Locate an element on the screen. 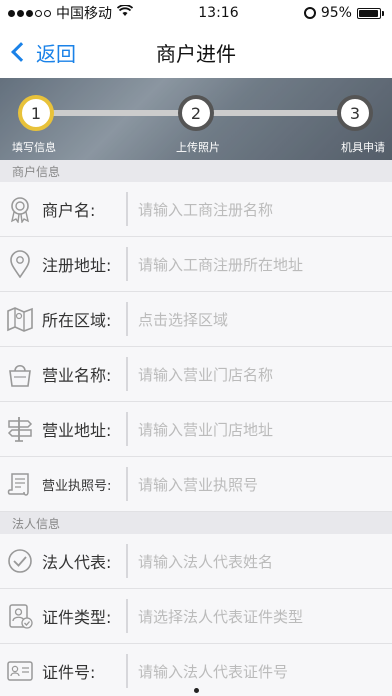 Image resolution: width=392 pixels, height=696 pixels. merchant-name-label: 商户名: is located at coordinates (69, 210).